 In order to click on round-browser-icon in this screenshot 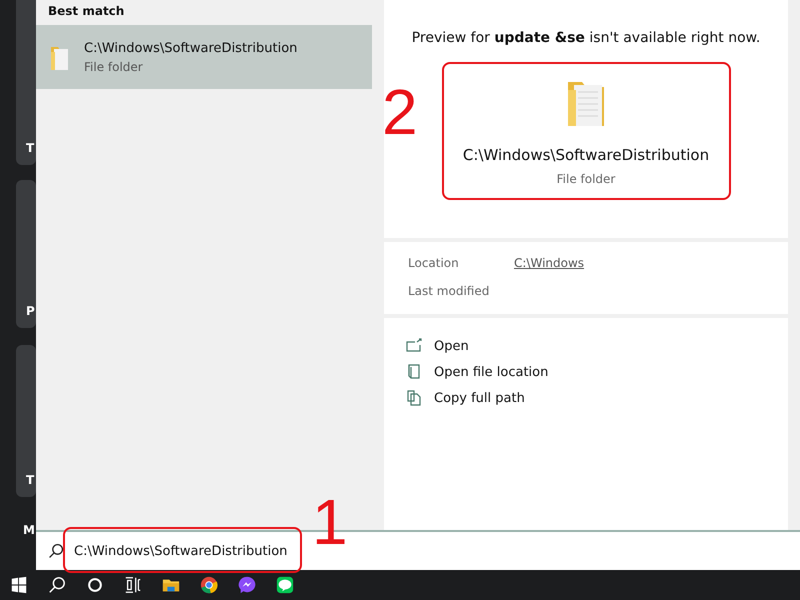, I will do `click(209, 585)`.